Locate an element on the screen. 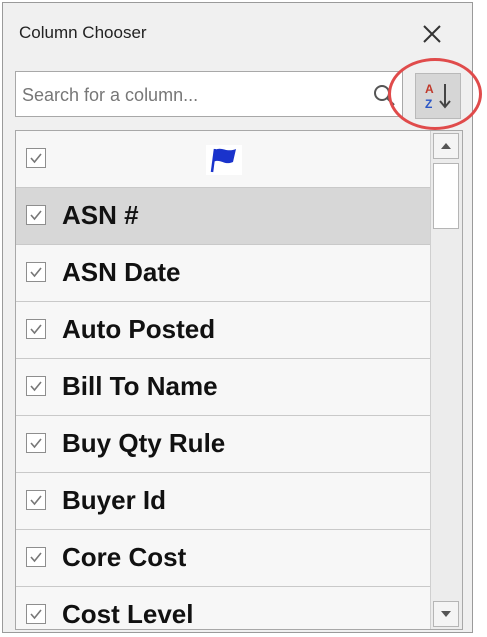  sort-az-button: A Z is located at coordinates (438, 96).